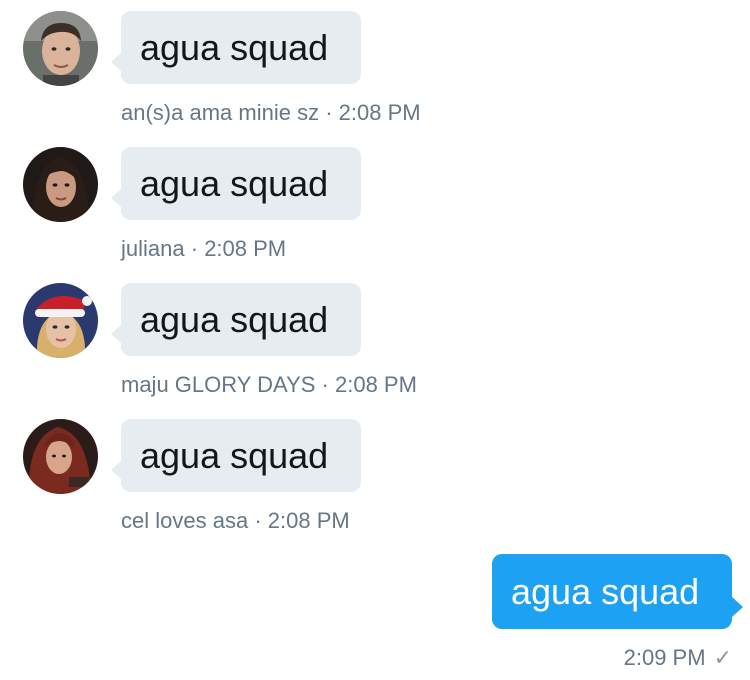 The height and width of the screenshot is (680, 750). I want to click on avatar-dark-hair-woman-icon, so click(60, 184).